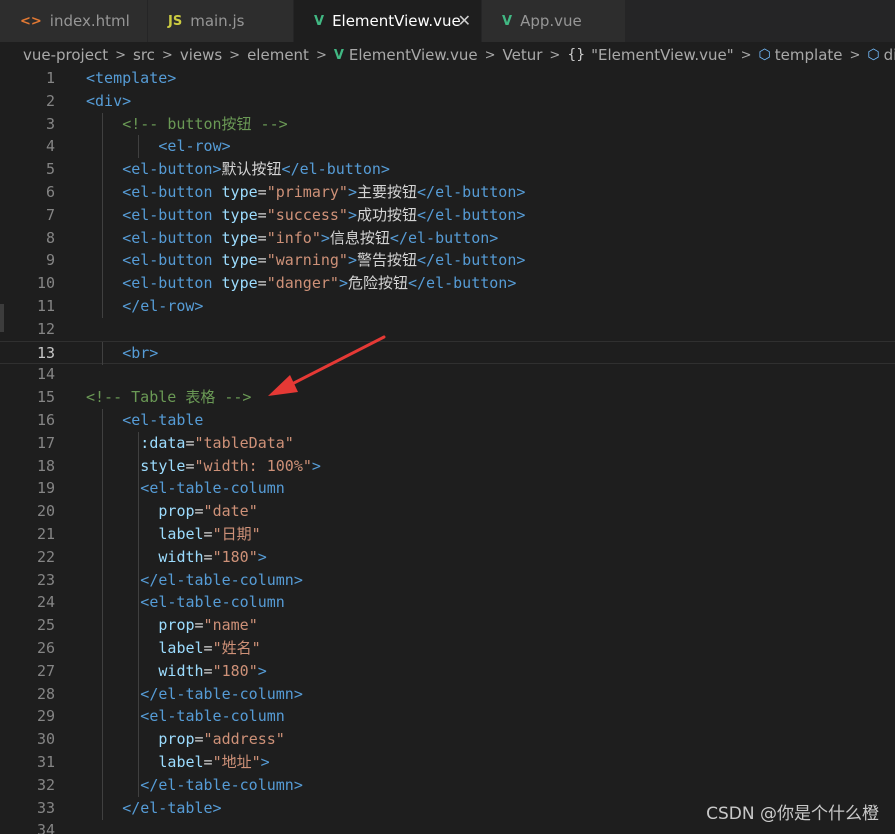  Describe the element at coordinates (447, 306) in the screenshot. I see `code-line: 11 </el-row>` at that location.